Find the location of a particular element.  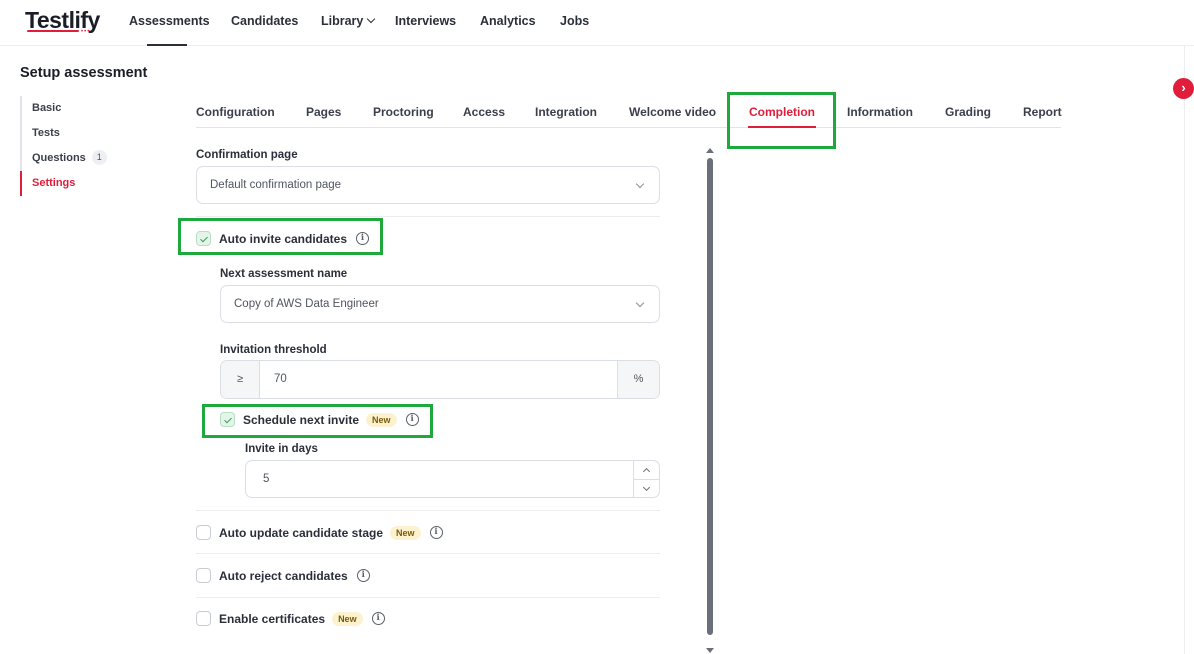

nav-active-indicator is located at coordinates (167, 45).